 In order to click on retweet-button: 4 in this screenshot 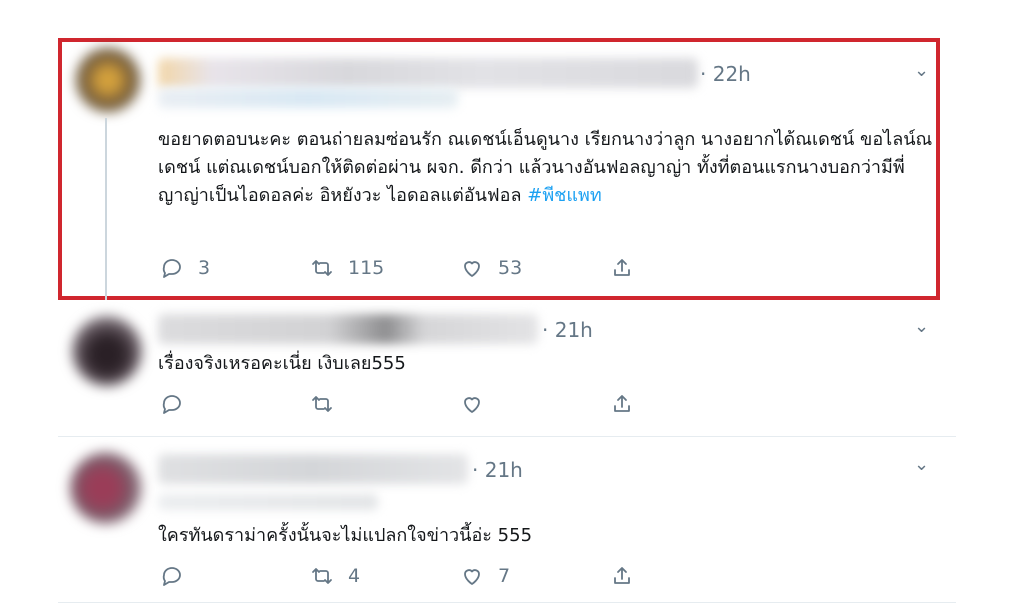, I will do `click(335, 576)`.